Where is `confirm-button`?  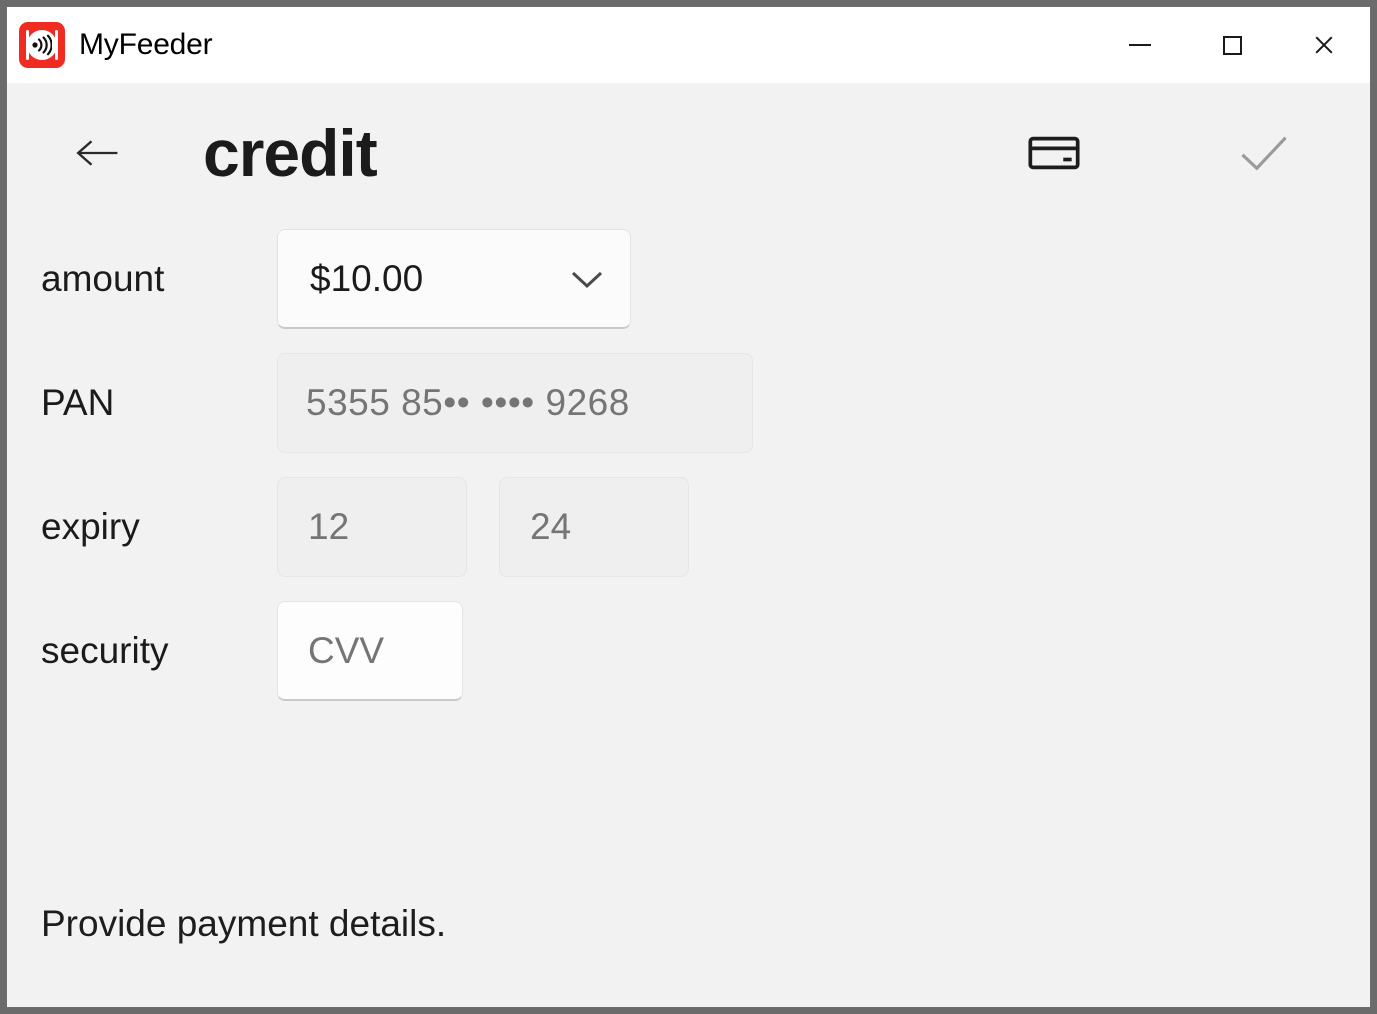
confirm-button is located at coordinates (1264, 153).